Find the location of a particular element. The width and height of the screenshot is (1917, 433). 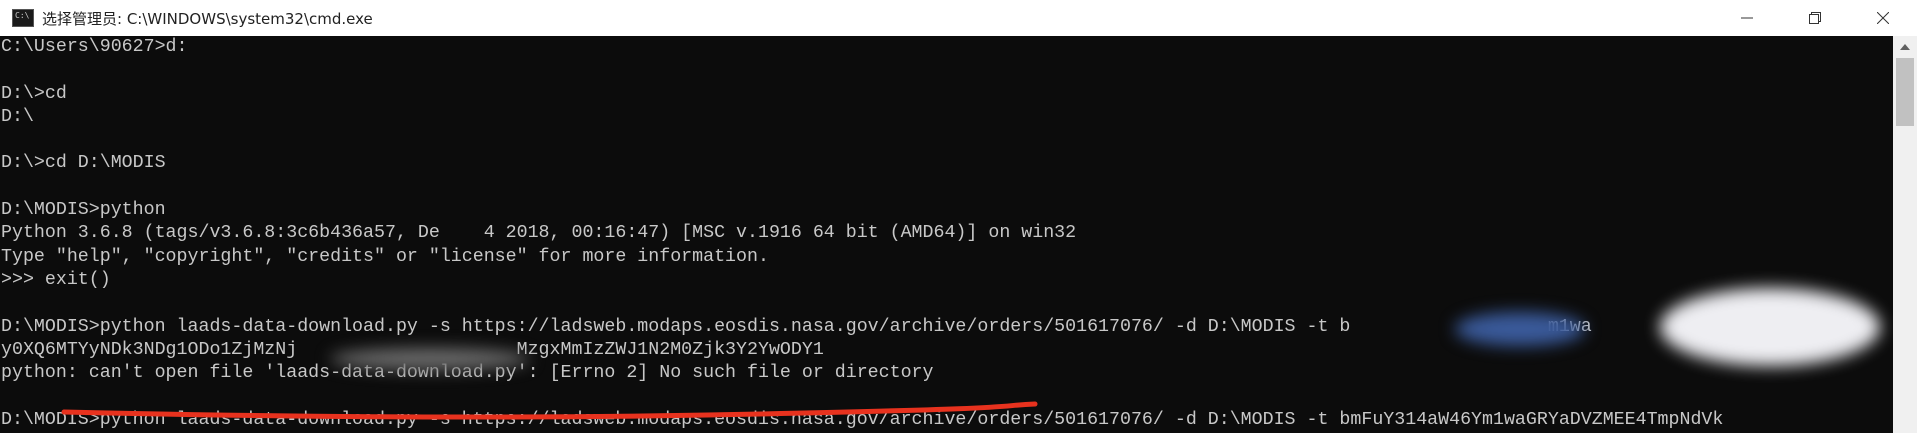

red-underline-annotation is located at coordinates (549, 410).